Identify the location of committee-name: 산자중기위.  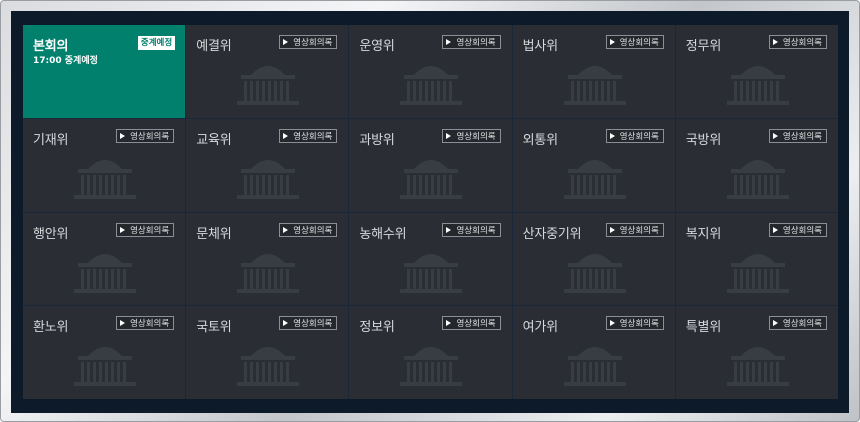
(552, 234).